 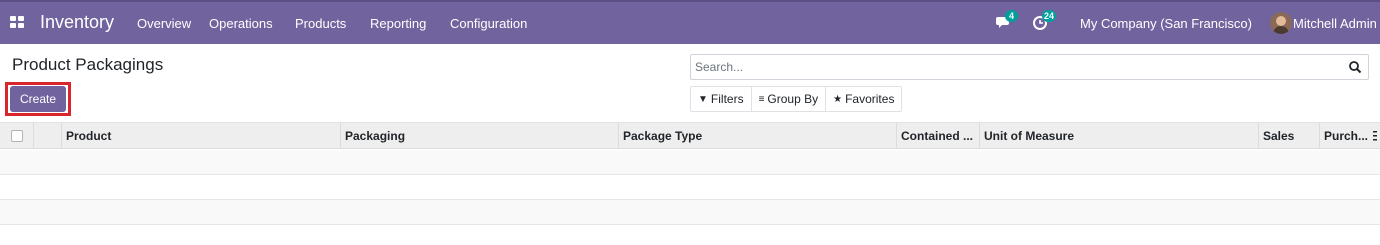 I want to click on clock-activity-icon: 24, so click(x=1045, y=21).